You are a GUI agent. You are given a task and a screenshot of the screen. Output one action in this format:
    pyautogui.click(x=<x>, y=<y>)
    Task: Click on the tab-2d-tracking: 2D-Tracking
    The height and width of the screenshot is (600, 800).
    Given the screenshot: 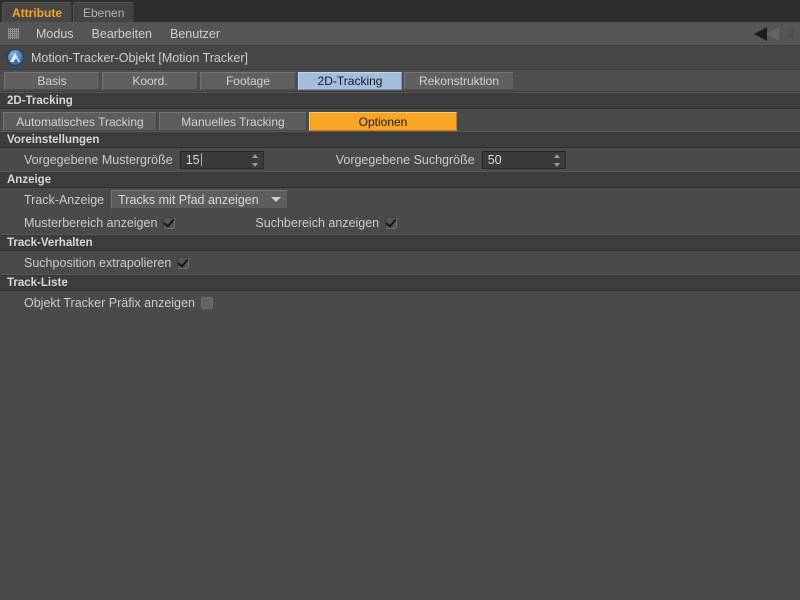 What is the action you would take?
    pyautogui.click(x=350, y=80)
    